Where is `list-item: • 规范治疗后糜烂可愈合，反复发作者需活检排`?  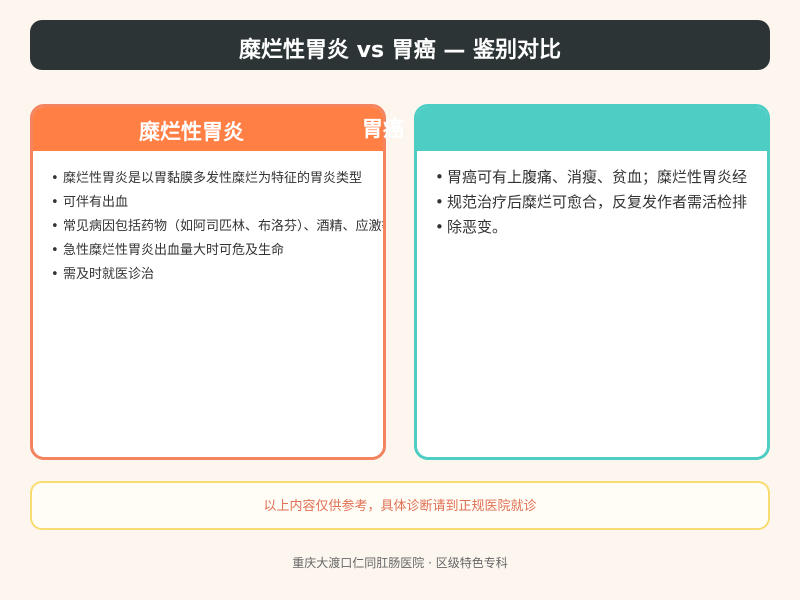 list-item: • 规范治疗后糜烂可愈合，反复发作者需活检排 is located at coordinates (601, 202).